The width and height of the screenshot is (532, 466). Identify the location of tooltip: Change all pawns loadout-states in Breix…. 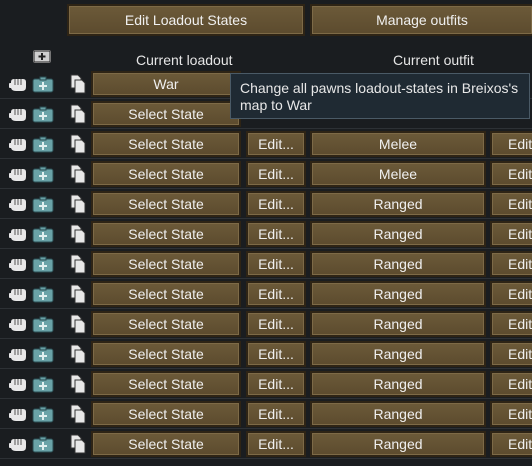
(380, 96).